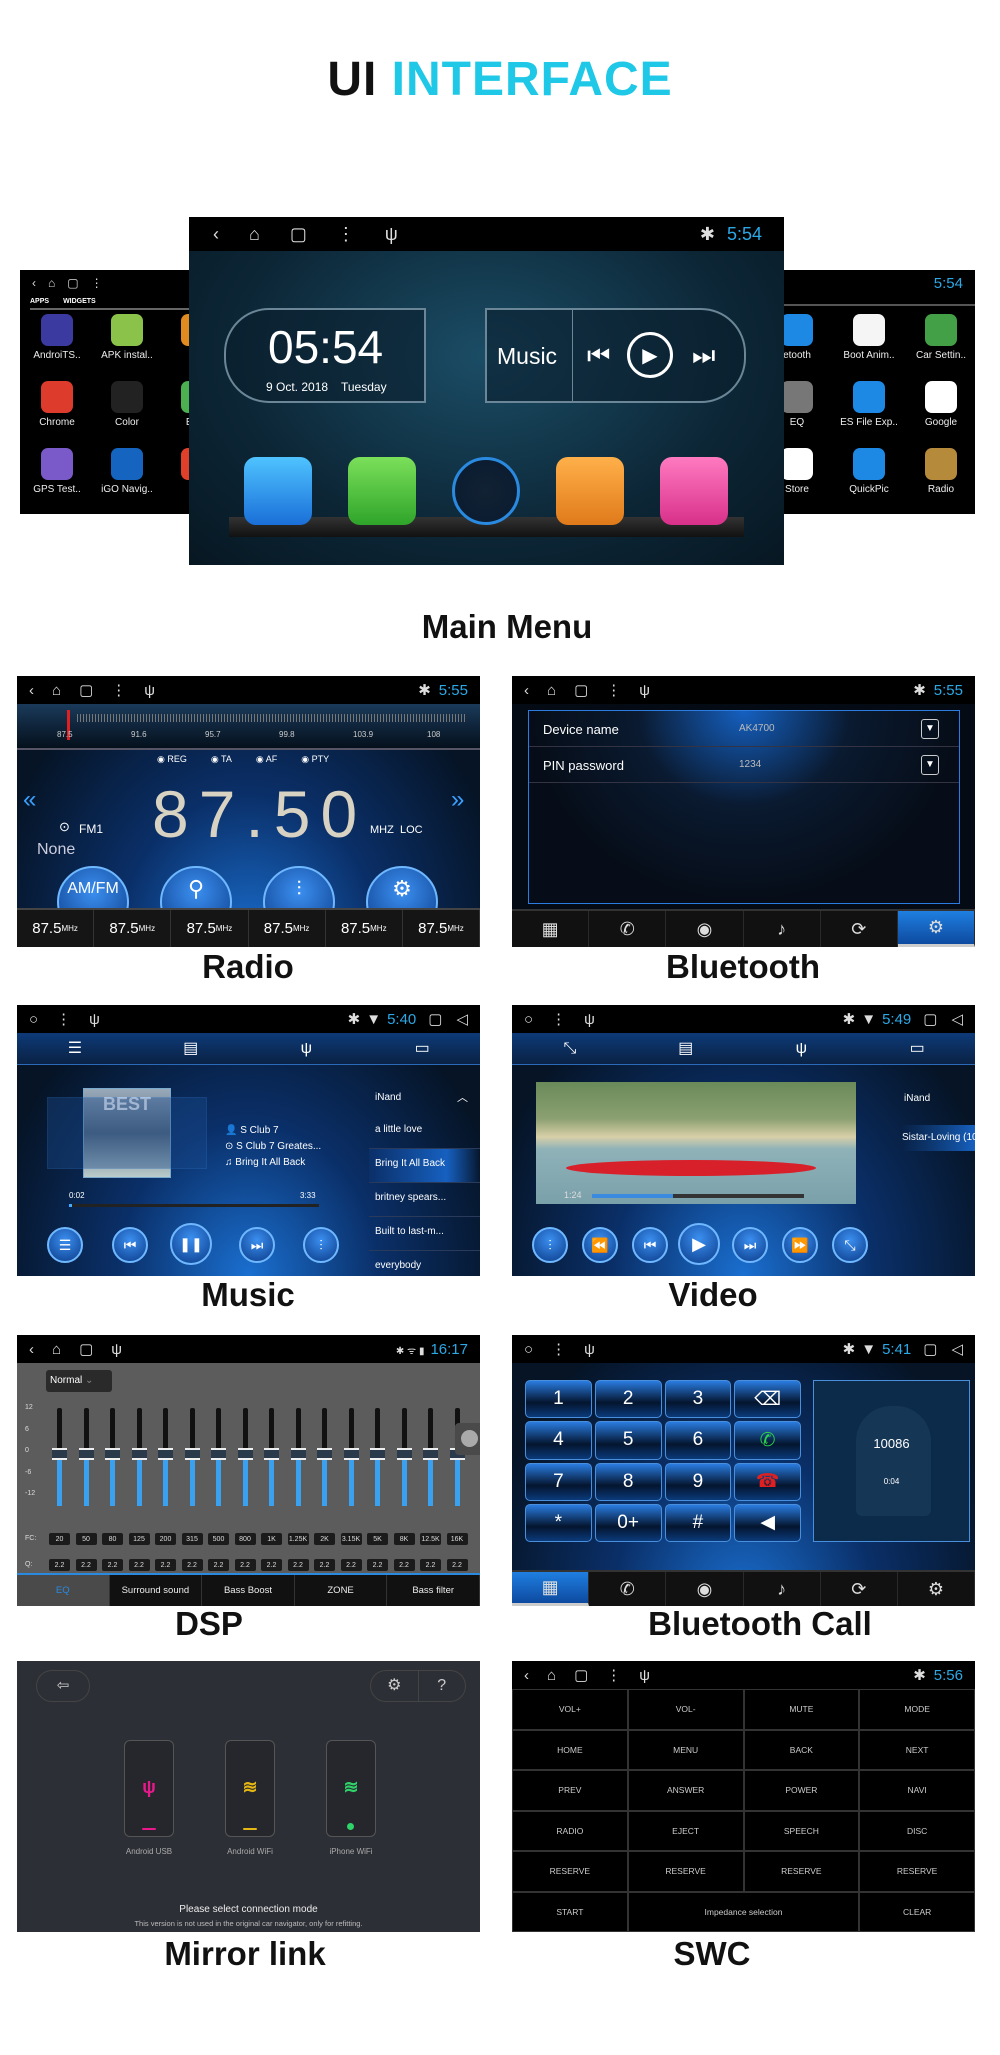 This screenshot has height=2055, width=1000. Describe the element at coordinates (127, 347) in the screenshot. I see `app-icon: APK instal..` at that location.